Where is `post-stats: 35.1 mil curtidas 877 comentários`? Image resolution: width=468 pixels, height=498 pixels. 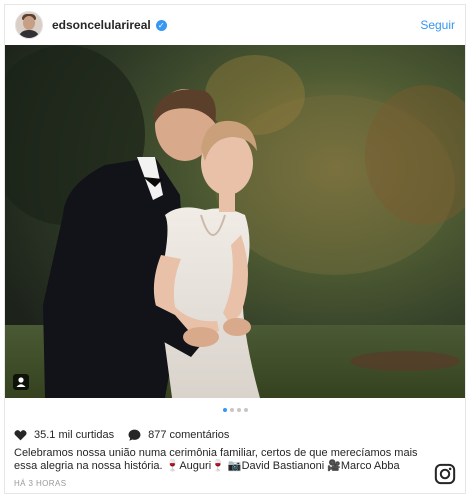 post-stats: 35.1 mil curtidas 877 comentários is located at coordinates (121, 435).